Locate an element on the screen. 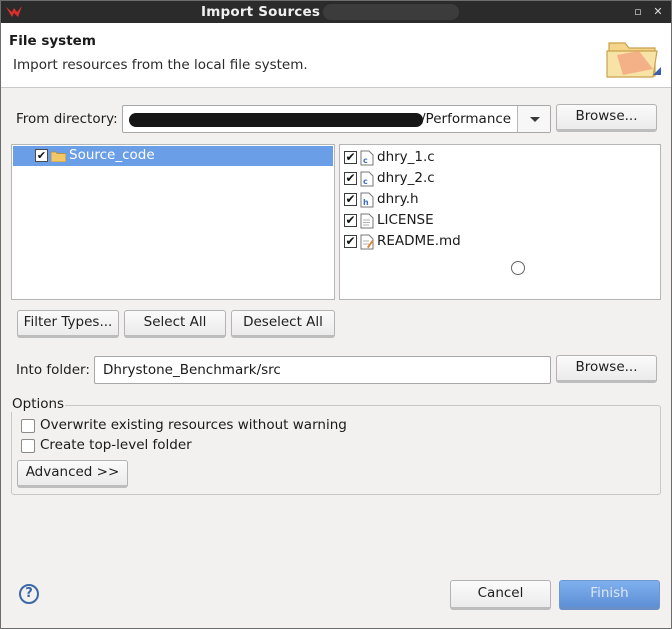  svg-text: h is located at coordinates (366, 202).